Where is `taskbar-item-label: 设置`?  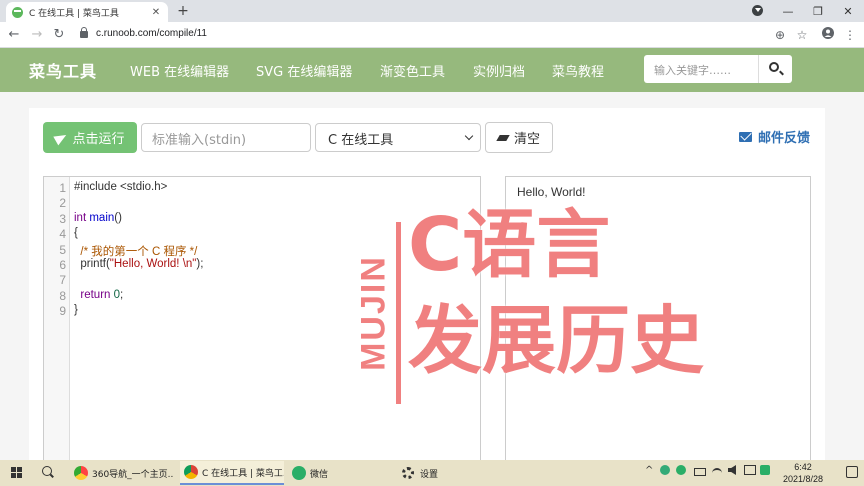 taskbar-item-label: 设置 is located at coordinates (429, 474).